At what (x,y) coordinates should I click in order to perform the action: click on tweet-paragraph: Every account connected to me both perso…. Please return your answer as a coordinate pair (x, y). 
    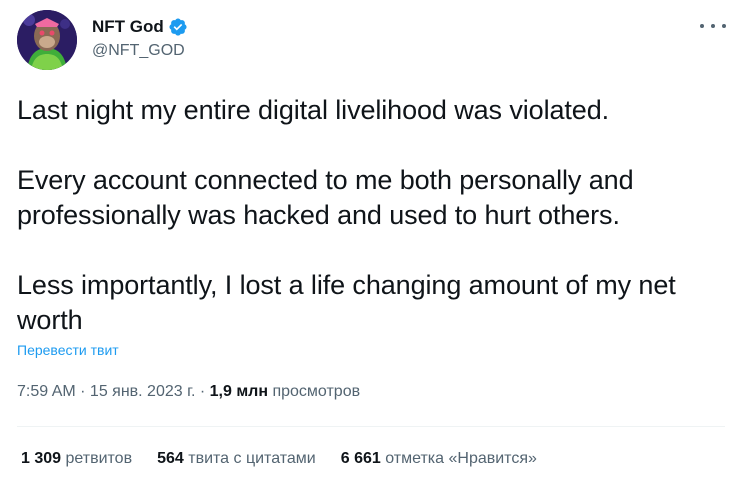
    Looking at the image, I should click on (325, 197).